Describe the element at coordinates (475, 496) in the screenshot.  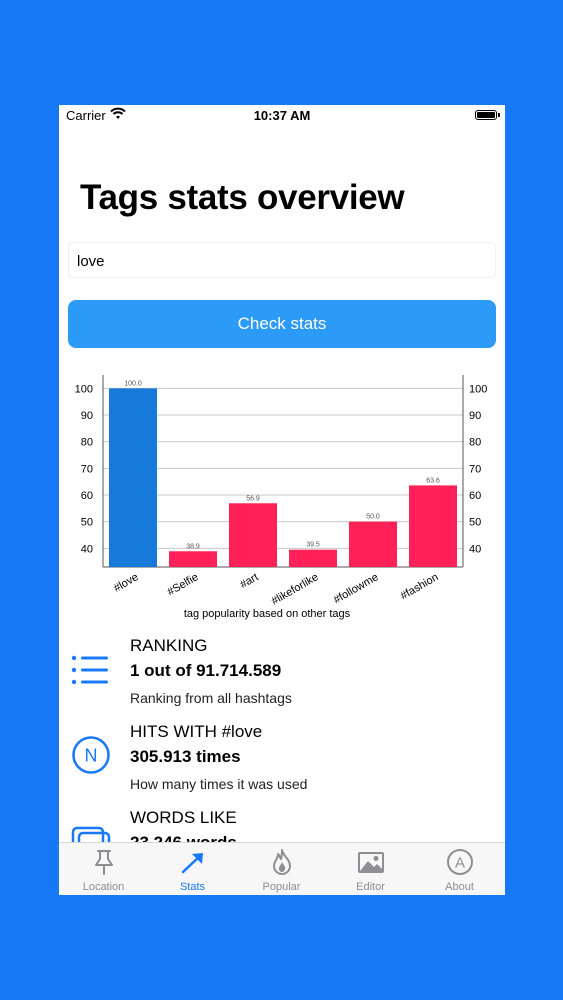
I see `y-tick-label-right: 60` at that location.